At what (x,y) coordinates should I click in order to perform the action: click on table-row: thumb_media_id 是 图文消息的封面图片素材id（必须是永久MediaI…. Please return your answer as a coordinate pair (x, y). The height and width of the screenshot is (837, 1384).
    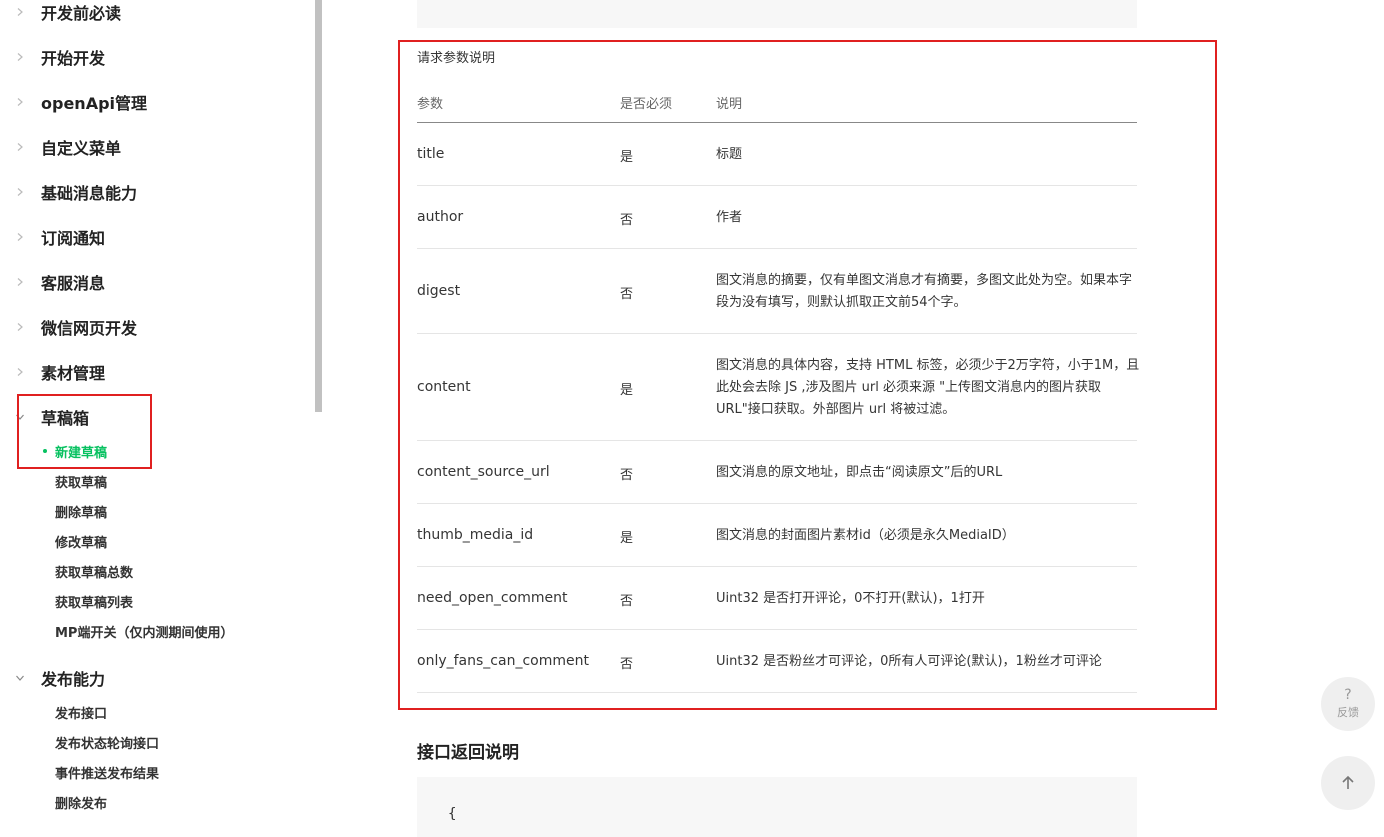
    Looking at the image, I should click on (777, 535).